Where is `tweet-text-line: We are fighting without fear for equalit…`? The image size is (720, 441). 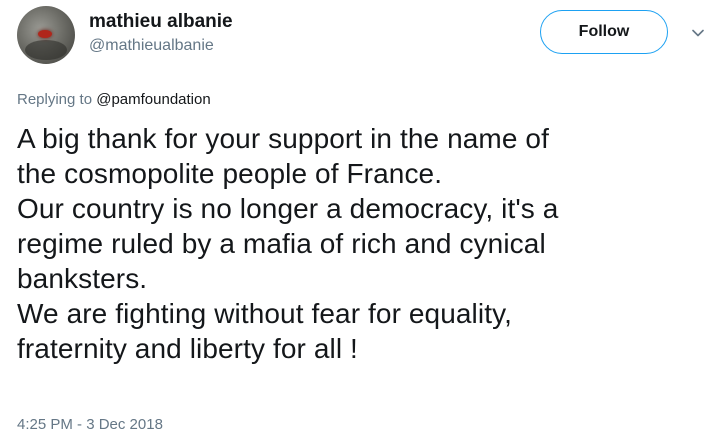 tweet-text-line: We are fighting without fear for equalit… is located at coordinates (264, 313).